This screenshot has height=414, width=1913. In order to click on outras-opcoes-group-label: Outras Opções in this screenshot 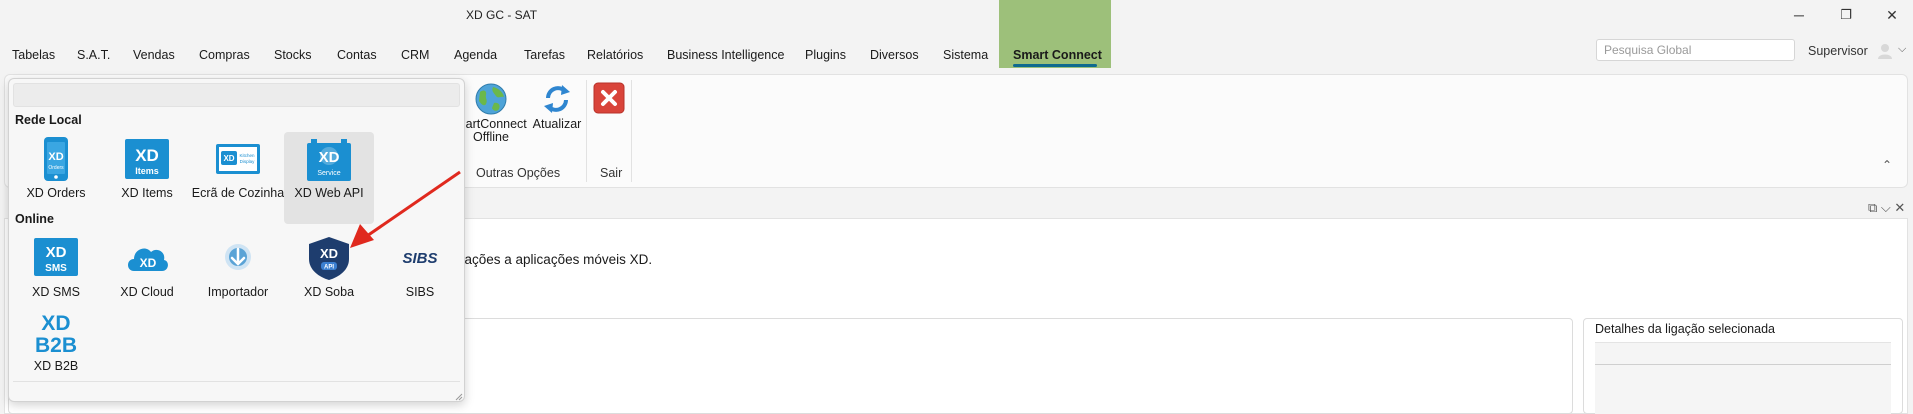, I will do `click(518, 173)`.